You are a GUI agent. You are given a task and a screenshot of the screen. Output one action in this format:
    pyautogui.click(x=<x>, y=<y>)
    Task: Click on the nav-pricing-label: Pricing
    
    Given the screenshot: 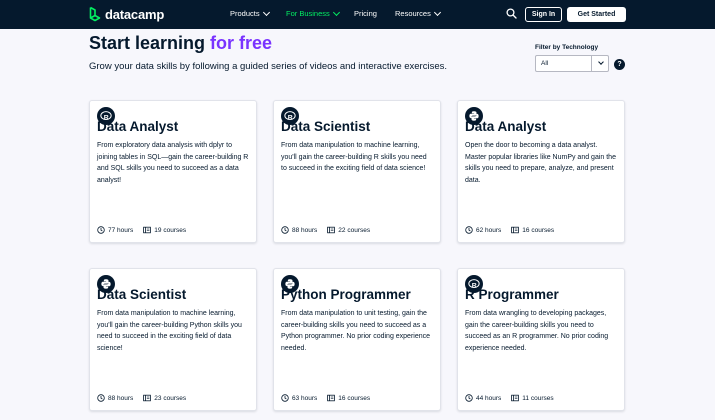 What is the action you would take?
    pyautogui.click(x=365, y=13)
    